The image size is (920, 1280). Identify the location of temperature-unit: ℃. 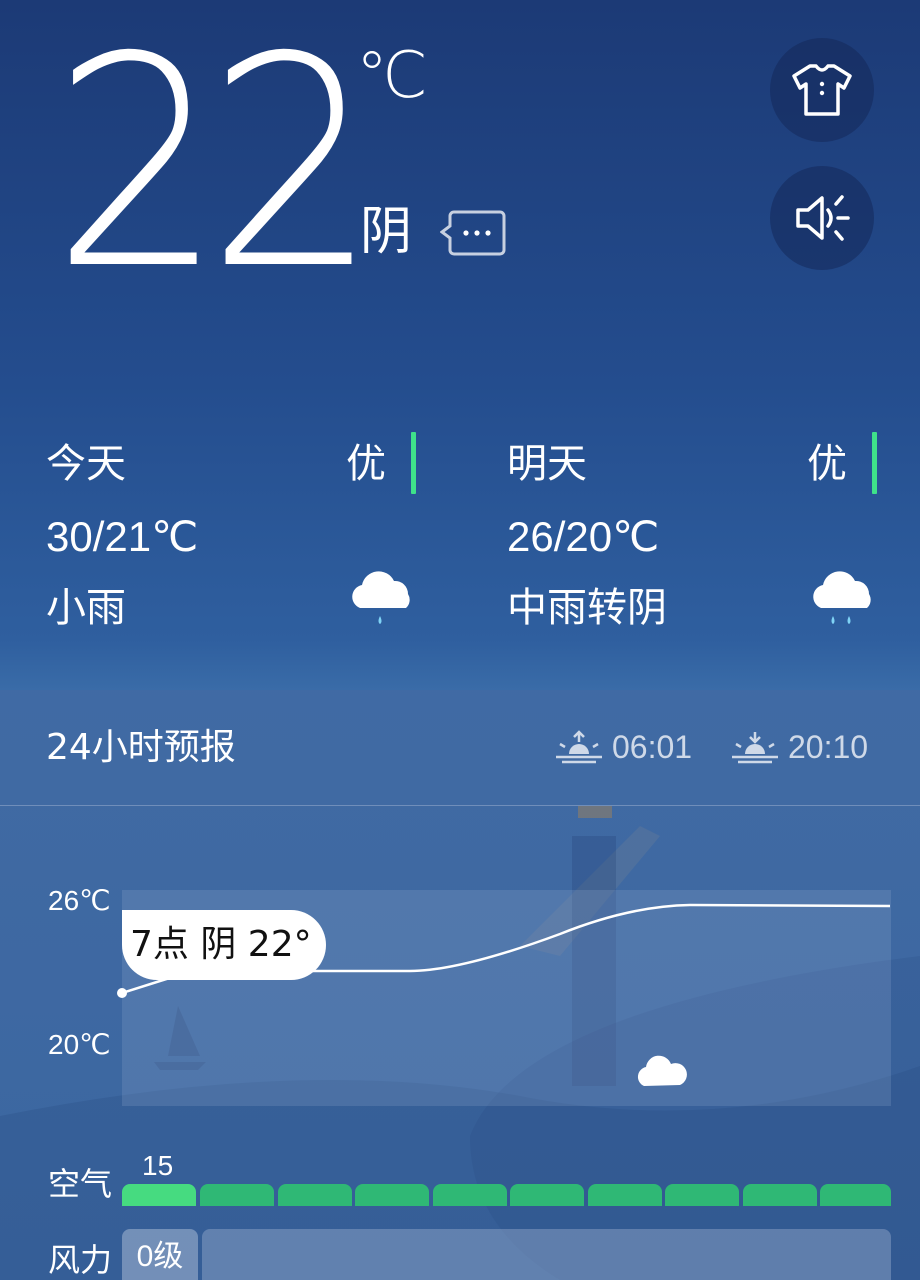
(392, 76).